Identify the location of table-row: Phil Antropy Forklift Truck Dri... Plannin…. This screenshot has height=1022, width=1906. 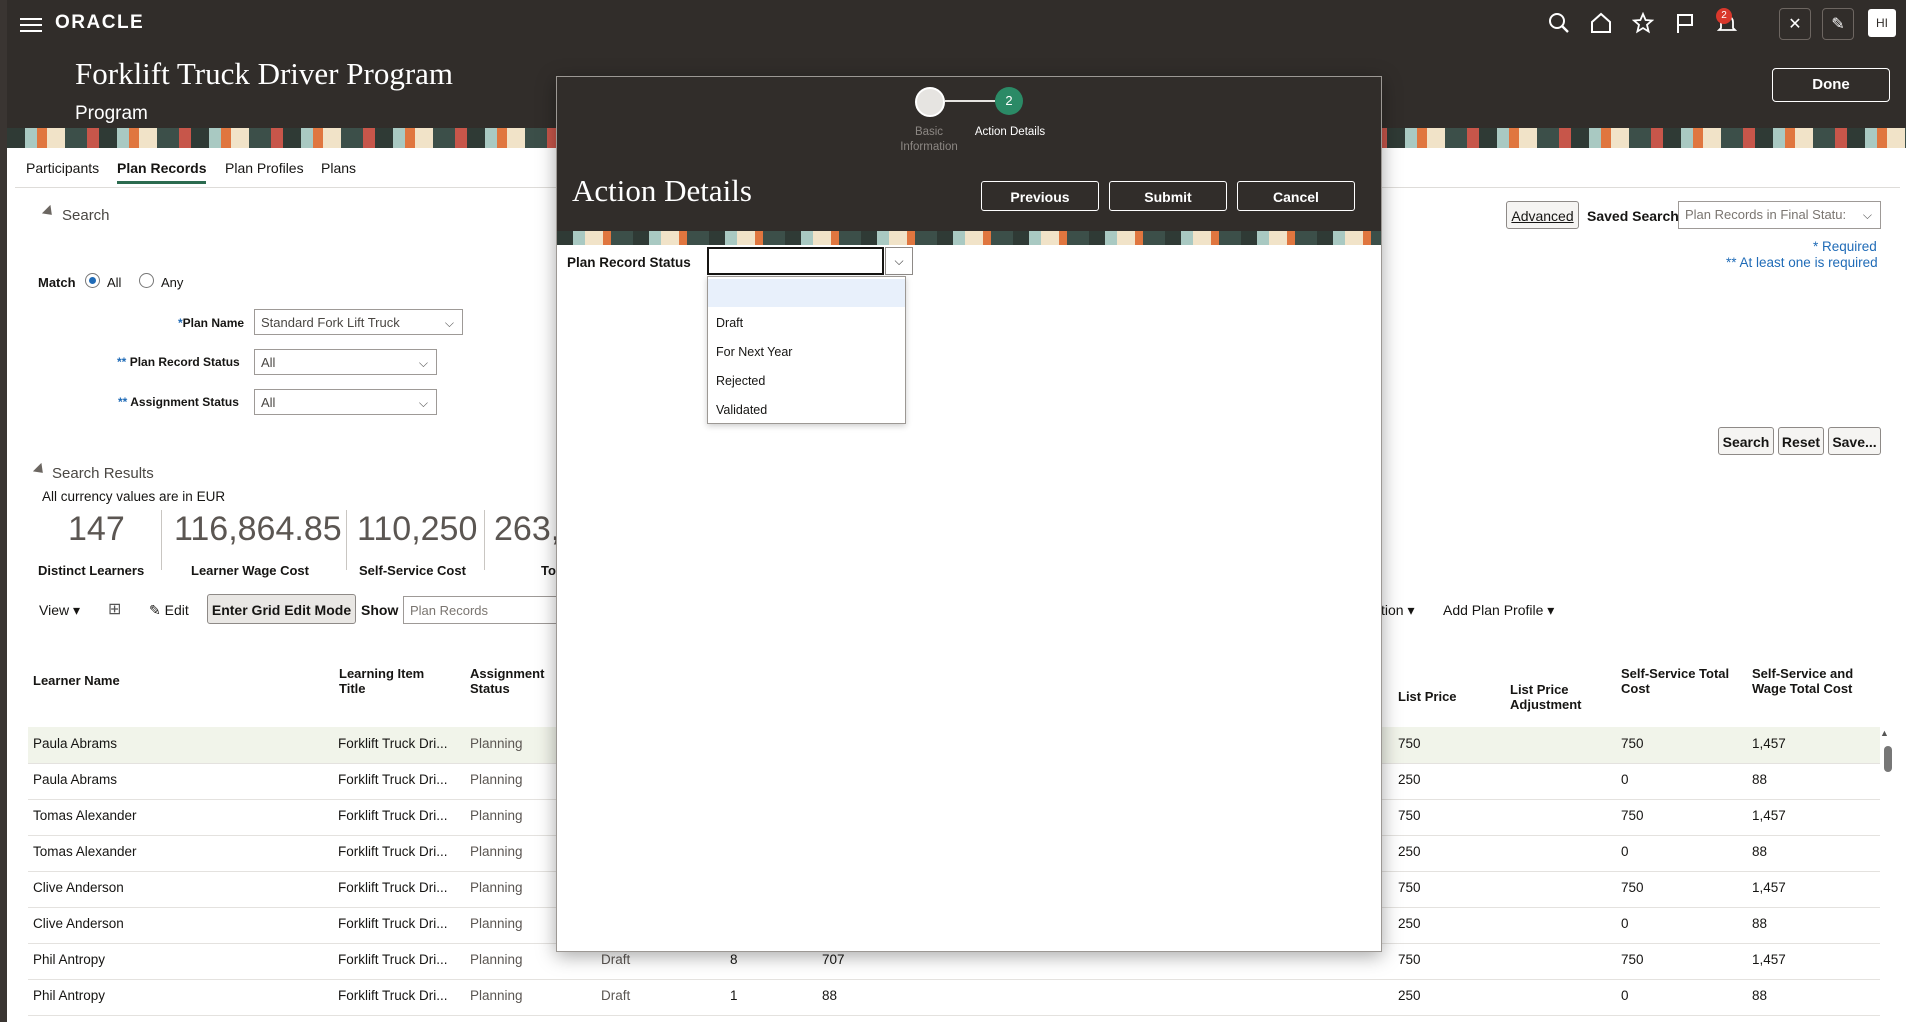
(954, 997).